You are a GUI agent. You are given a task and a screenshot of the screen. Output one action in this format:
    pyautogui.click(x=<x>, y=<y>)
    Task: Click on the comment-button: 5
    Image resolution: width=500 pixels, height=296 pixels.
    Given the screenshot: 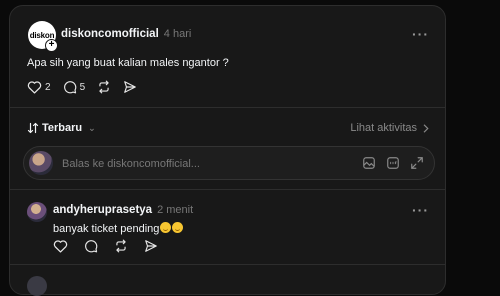 What is the action you would take?
    pyautogui.click(x=74, y=87)
    